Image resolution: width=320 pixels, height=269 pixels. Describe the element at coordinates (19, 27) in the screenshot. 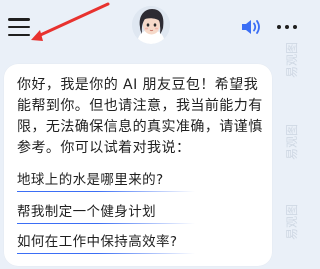

I see `hamburger-menu-icon` at that location.